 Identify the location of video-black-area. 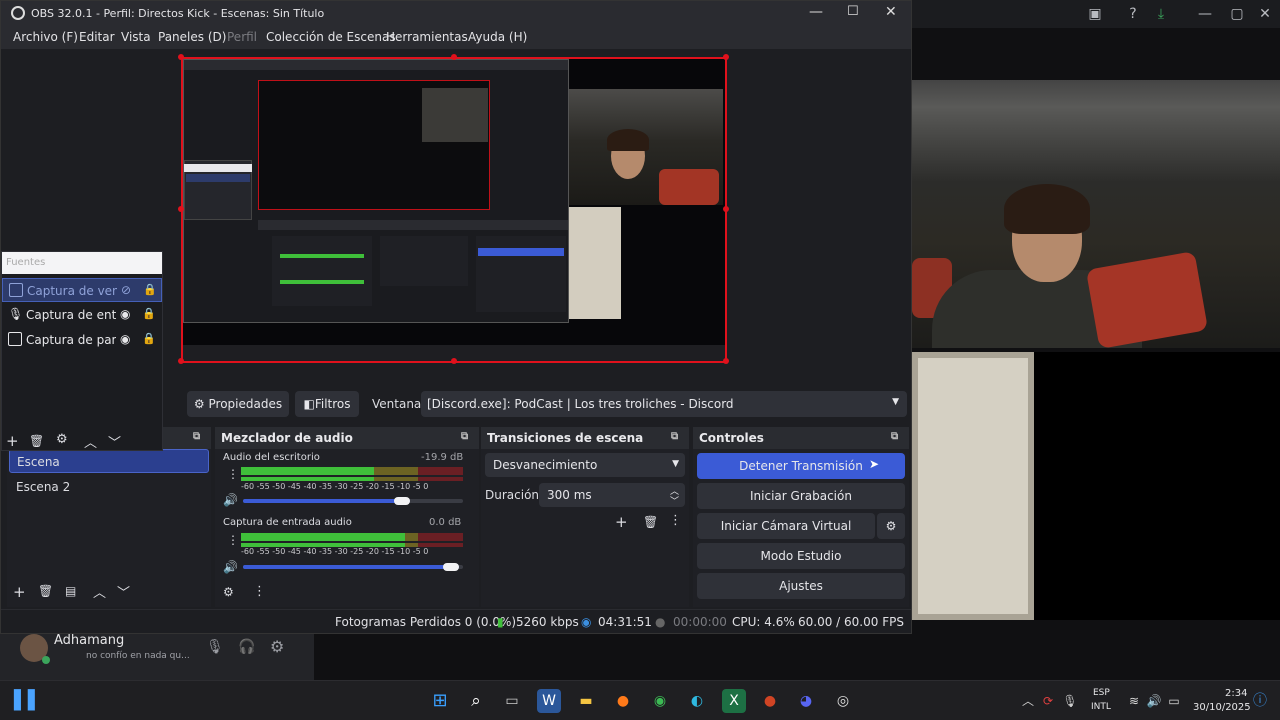
(1157, 486).